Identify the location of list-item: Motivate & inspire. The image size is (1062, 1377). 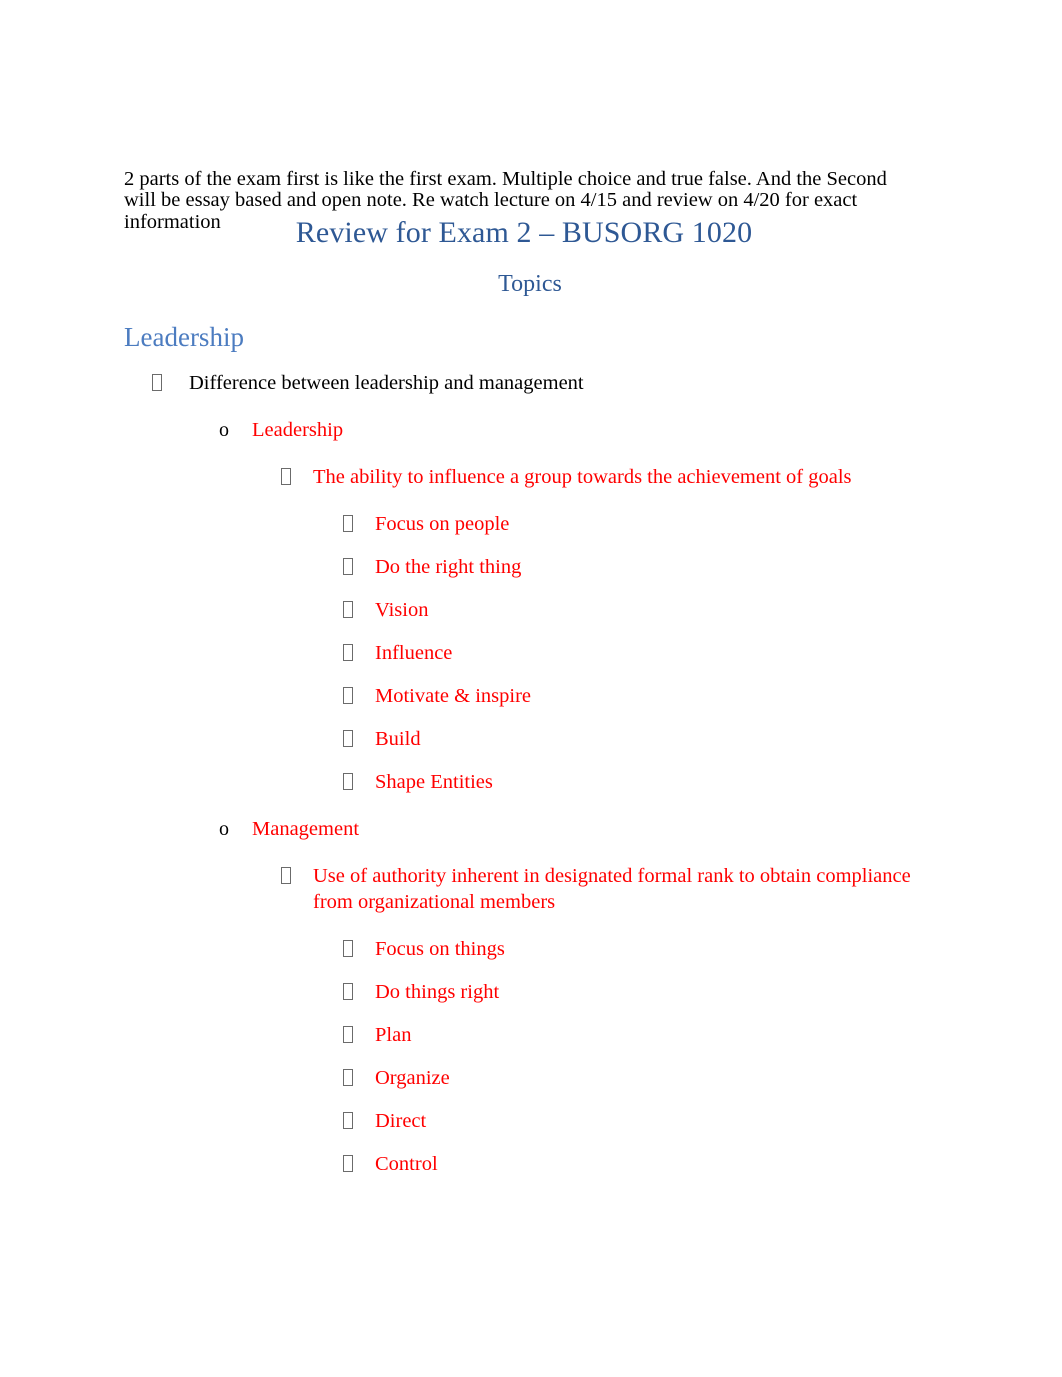
(531, 696).